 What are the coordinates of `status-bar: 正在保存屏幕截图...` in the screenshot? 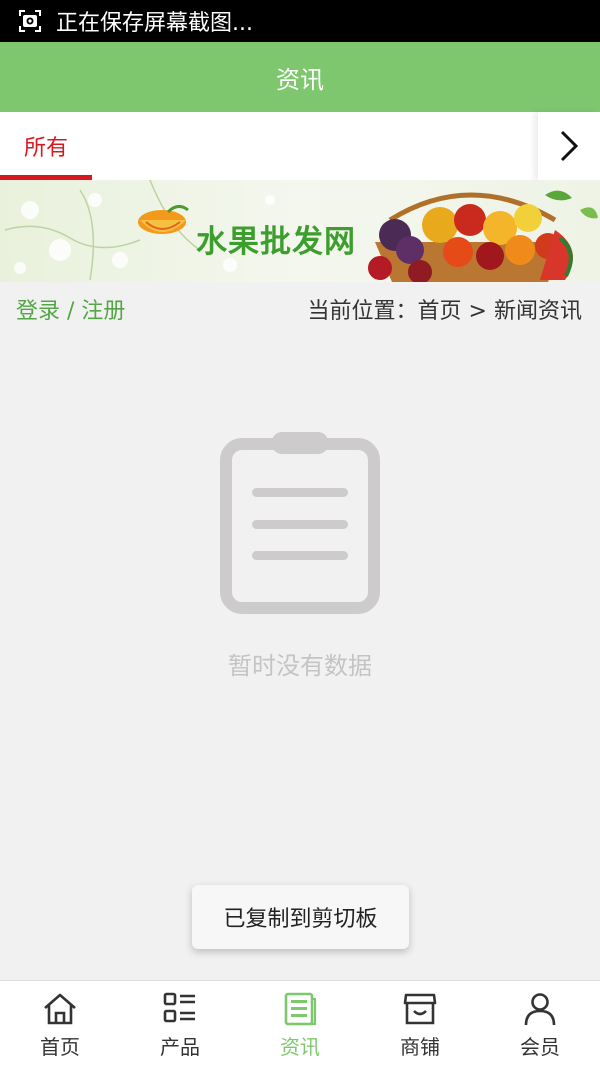 It's located at (300, 21).